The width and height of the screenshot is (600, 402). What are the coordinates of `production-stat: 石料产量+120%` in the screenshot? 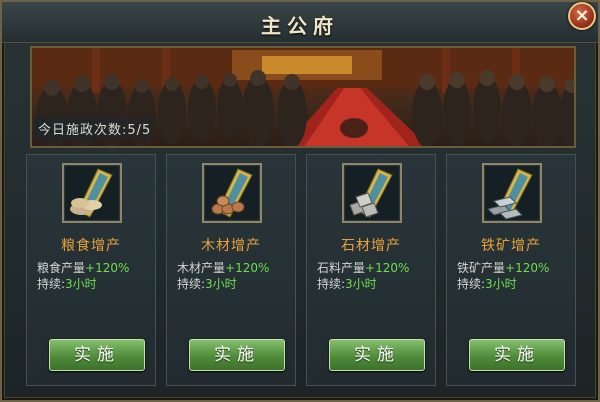 It's located at (363, 267).